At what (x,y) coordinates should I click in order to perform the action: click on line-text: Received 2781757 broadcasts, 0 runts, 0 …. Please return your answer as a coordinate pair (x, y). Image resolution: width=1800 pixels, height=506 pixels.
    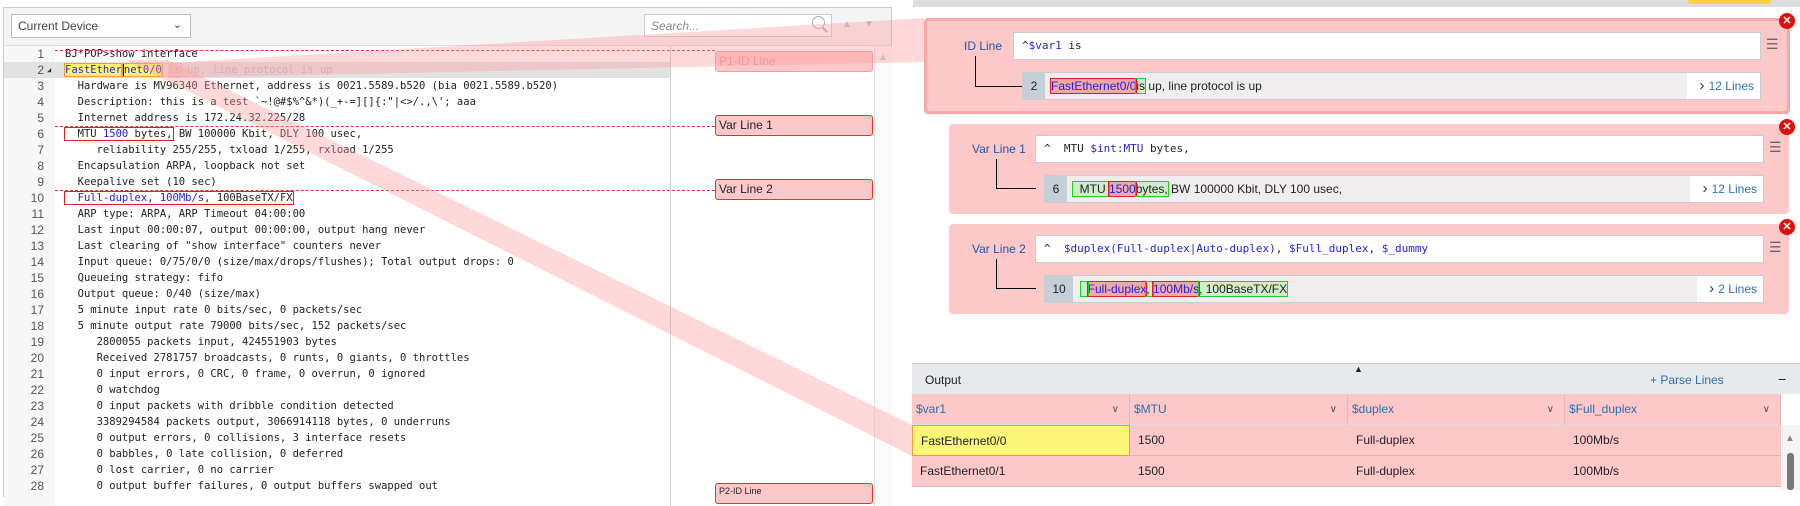
    Looking at the image, I should click on (267, 358).